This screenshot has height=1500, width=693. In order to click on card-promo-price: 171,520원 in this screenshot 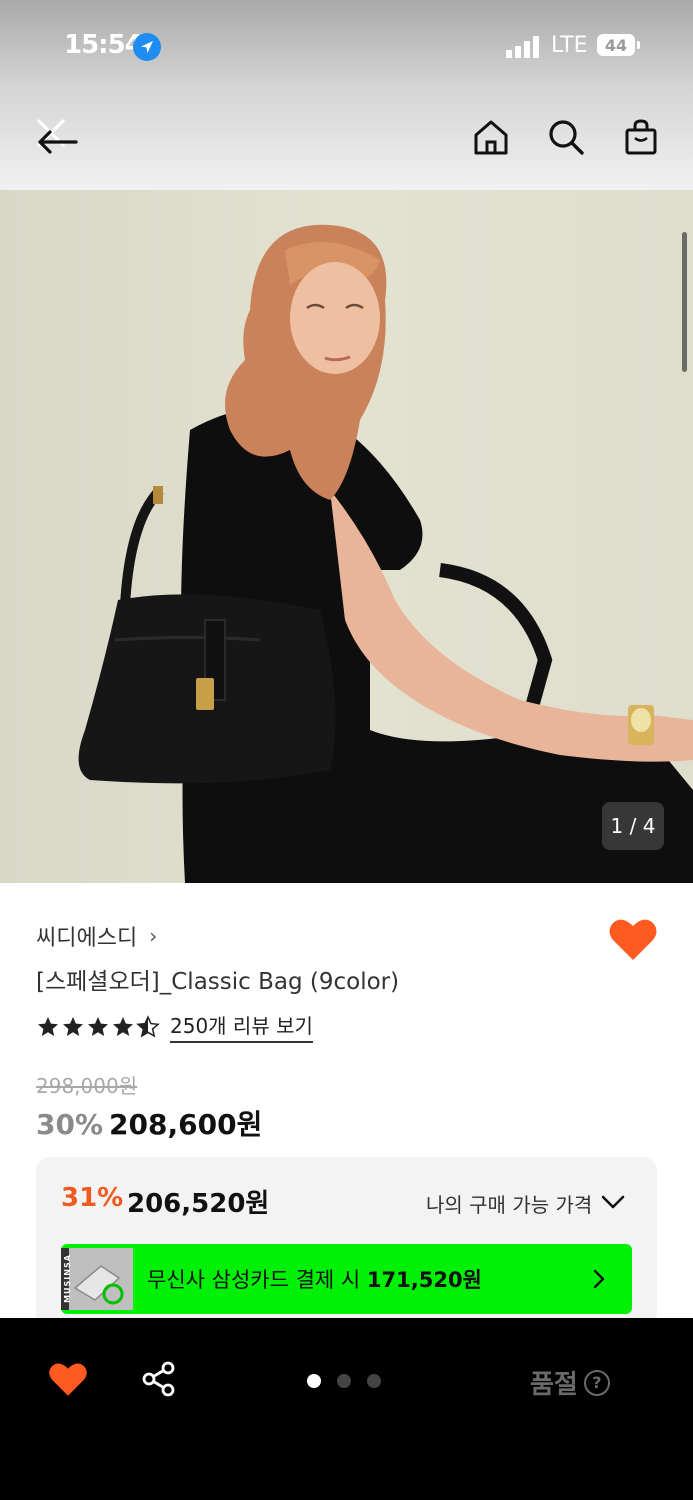, I will do `click(424, 1280)`.